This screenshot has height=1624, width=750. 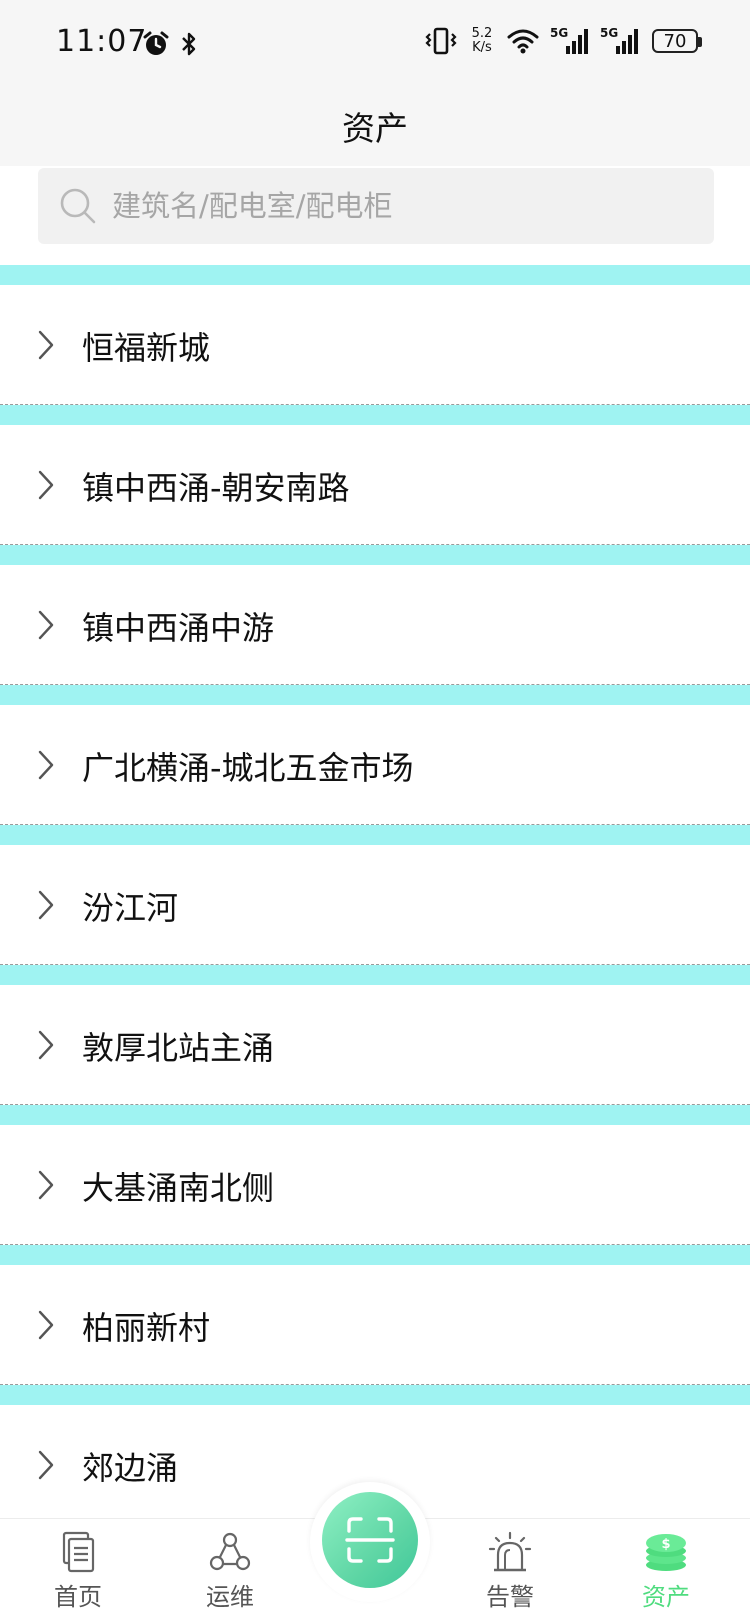 I want to click on nav-item-ops: 运维, so click(x=230, y=1571).